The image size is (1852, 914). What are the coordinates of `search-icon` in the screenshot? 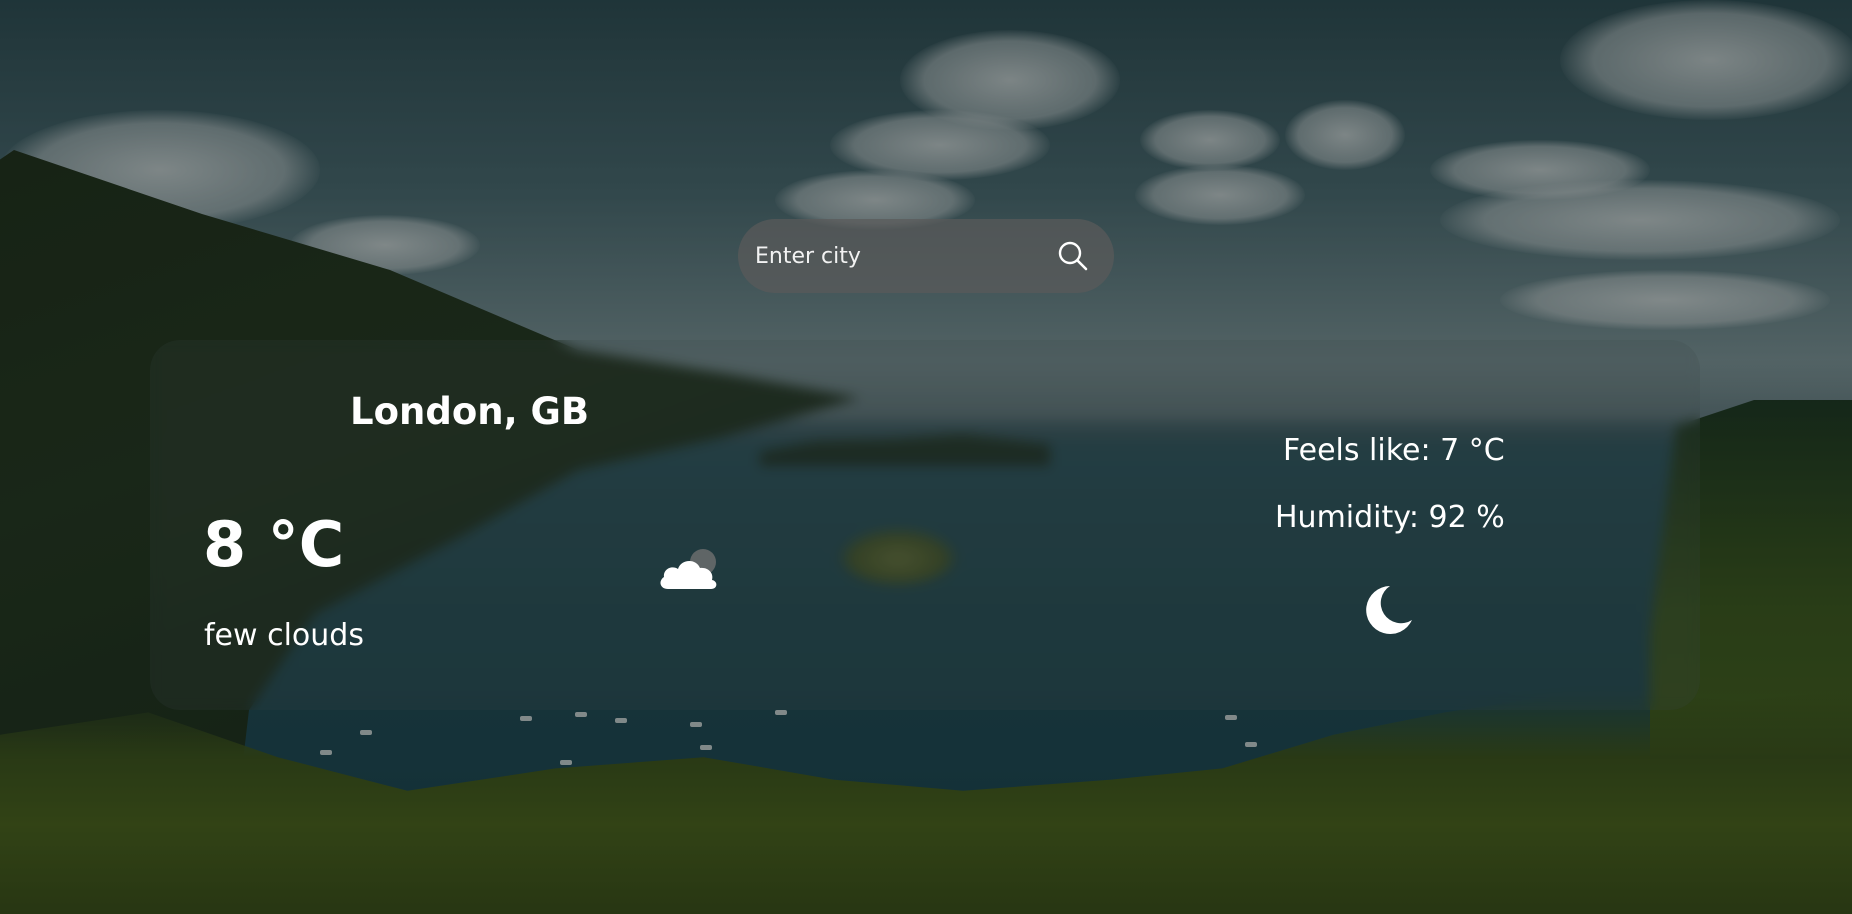 It's located at (1073, 256).